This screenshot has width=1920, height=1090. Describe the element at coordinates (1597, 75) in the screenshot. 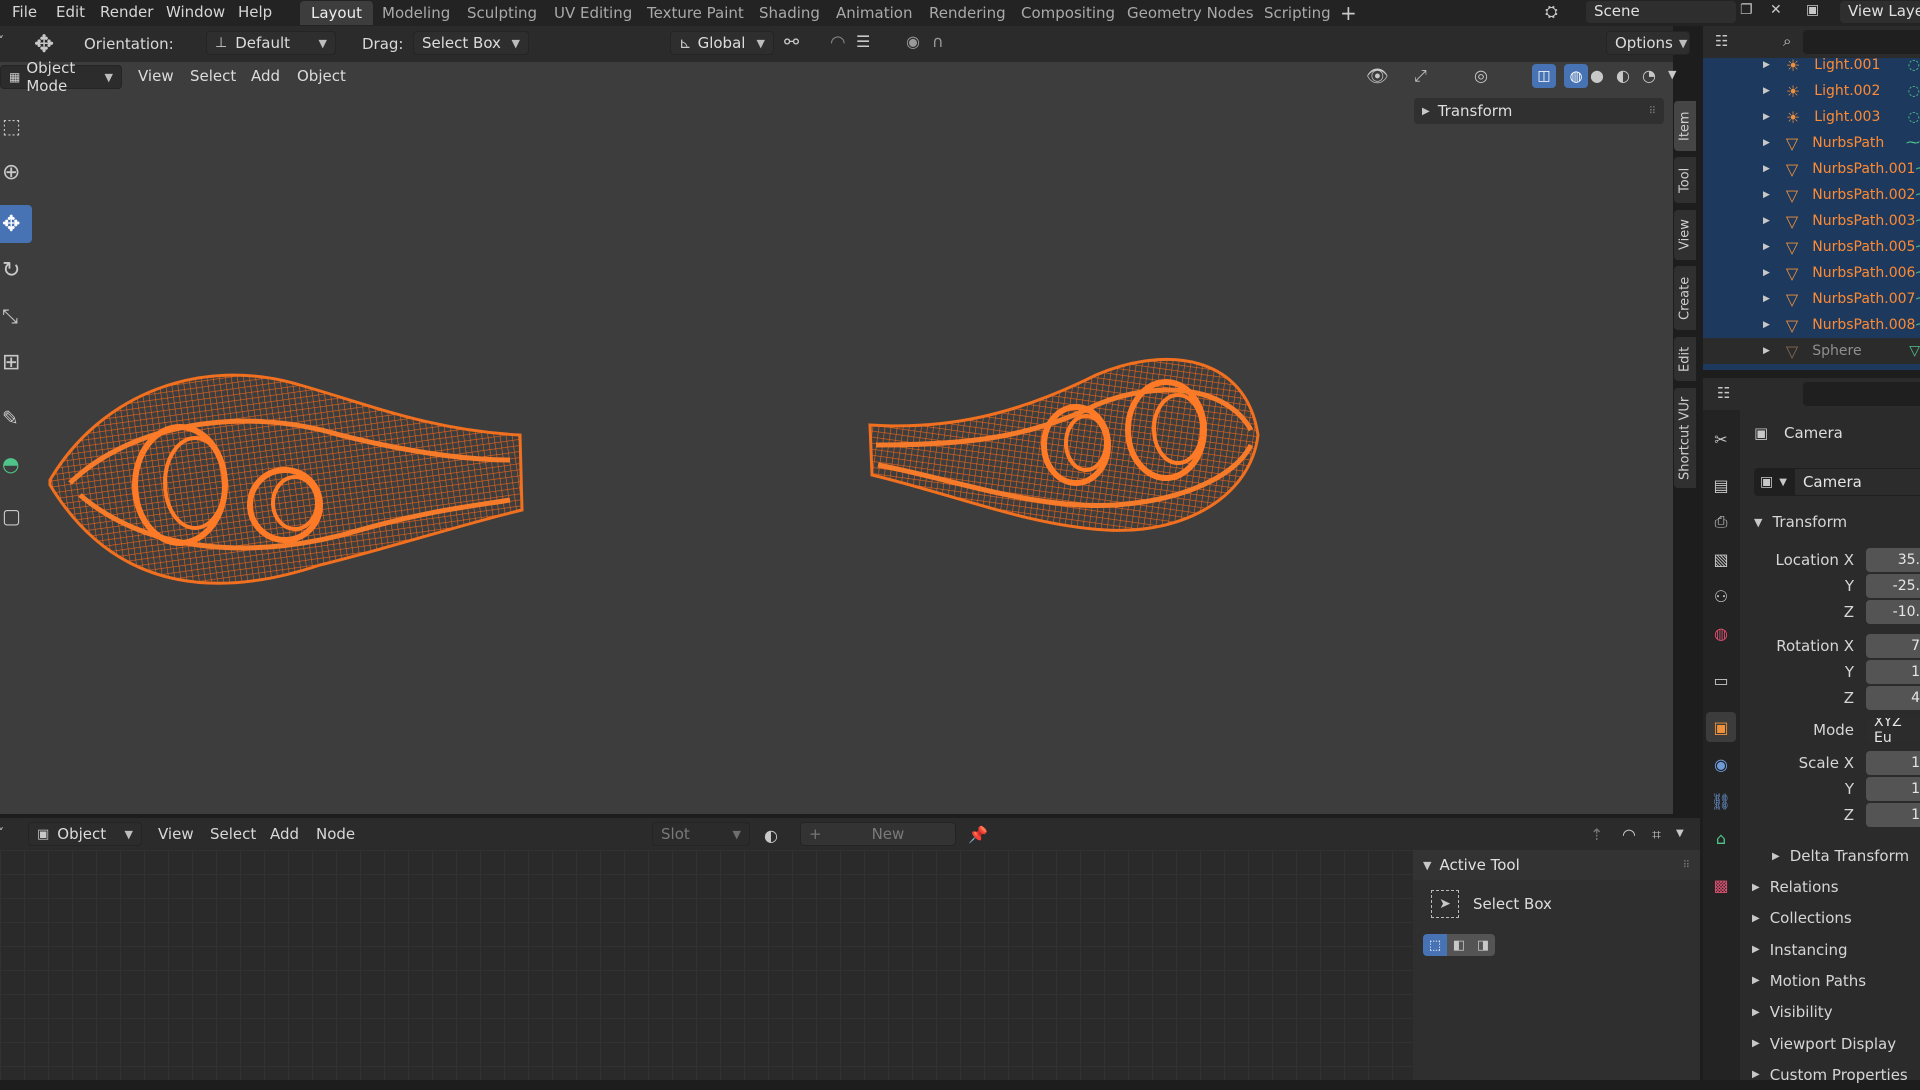

I see `solid-shading-icon: ●` at that location.